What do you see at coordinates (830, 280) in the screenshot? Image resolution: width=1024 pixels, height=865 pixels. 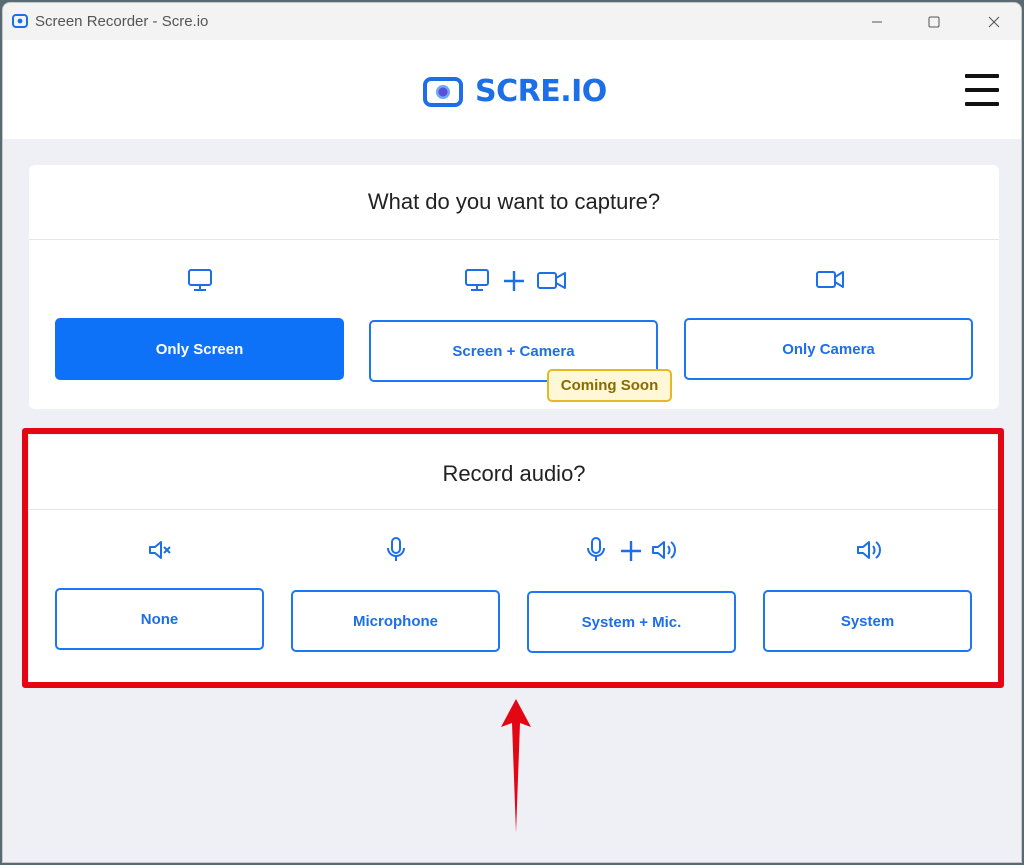 I see `video-camera-icon` at bounding box center [830, 280].